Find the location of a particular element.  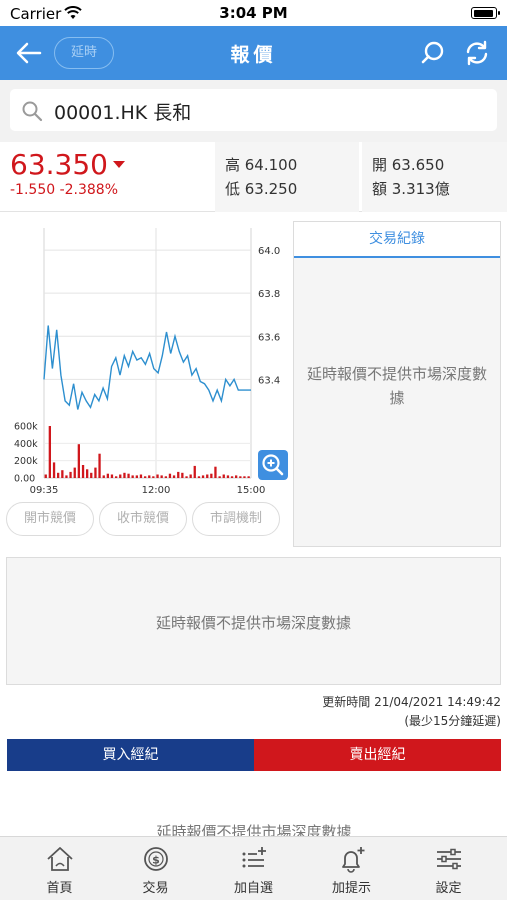

turnover: 額 3.313億 is located at coordinates (411, 189).